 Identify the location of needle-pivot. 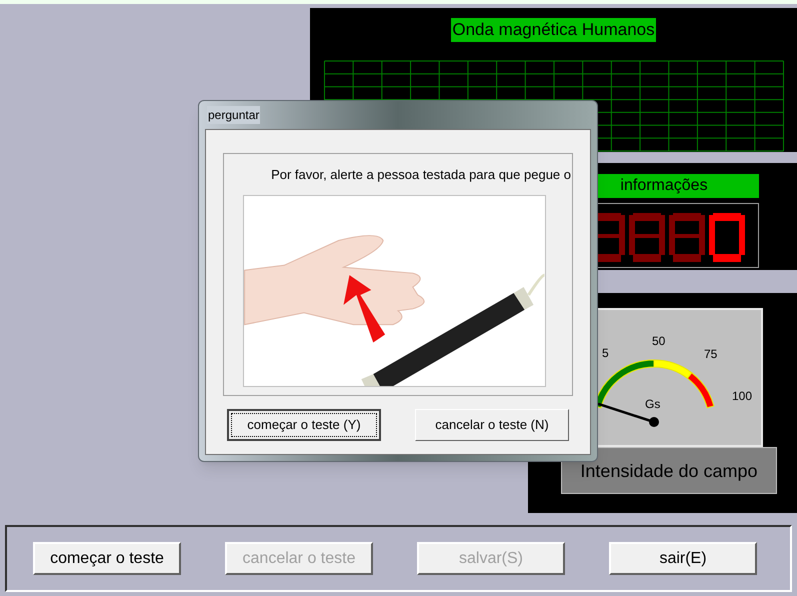
(654, 422).